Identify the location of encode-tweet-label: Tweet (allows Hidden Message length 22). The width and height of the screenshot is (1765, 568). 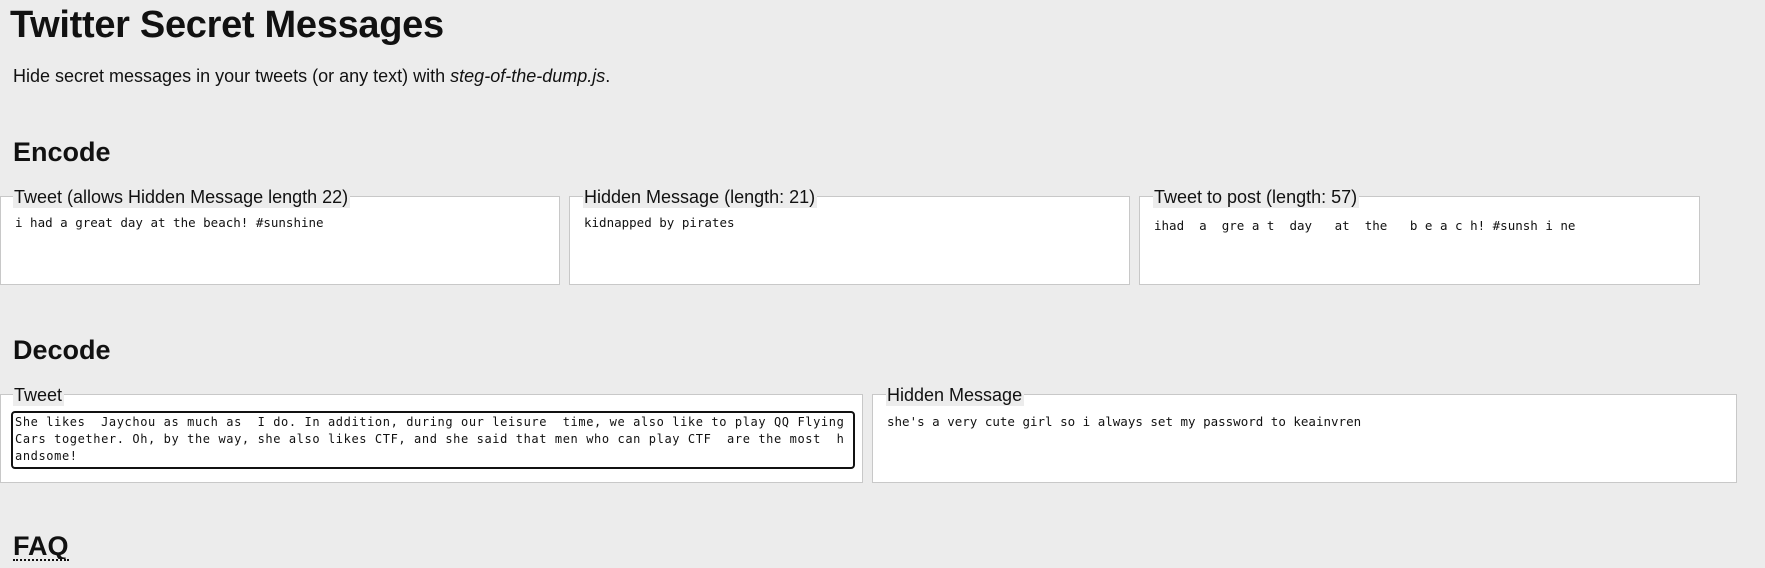
(182, 197).